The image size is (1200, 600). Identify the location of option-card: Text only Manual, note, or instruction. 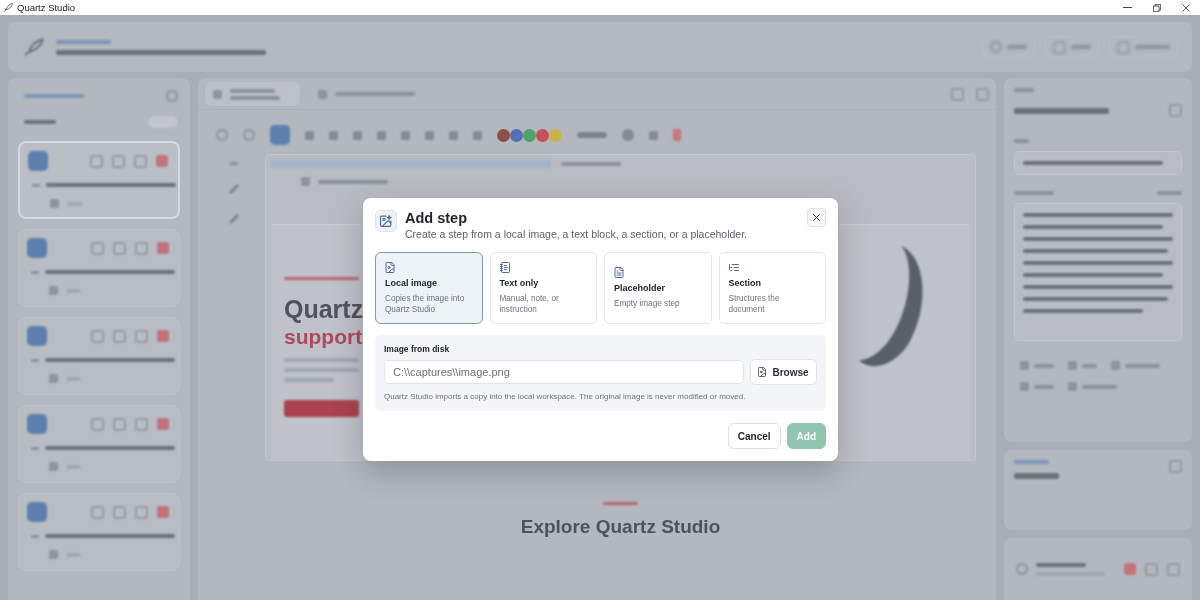
(543, 288).